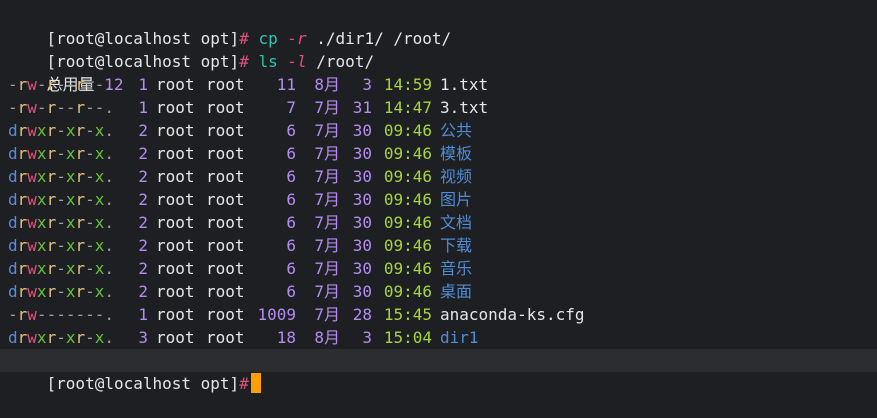 This screenshot has height=418, width=877. I want to click on command-args: ./dir1/ /root/, so click(384, 38).